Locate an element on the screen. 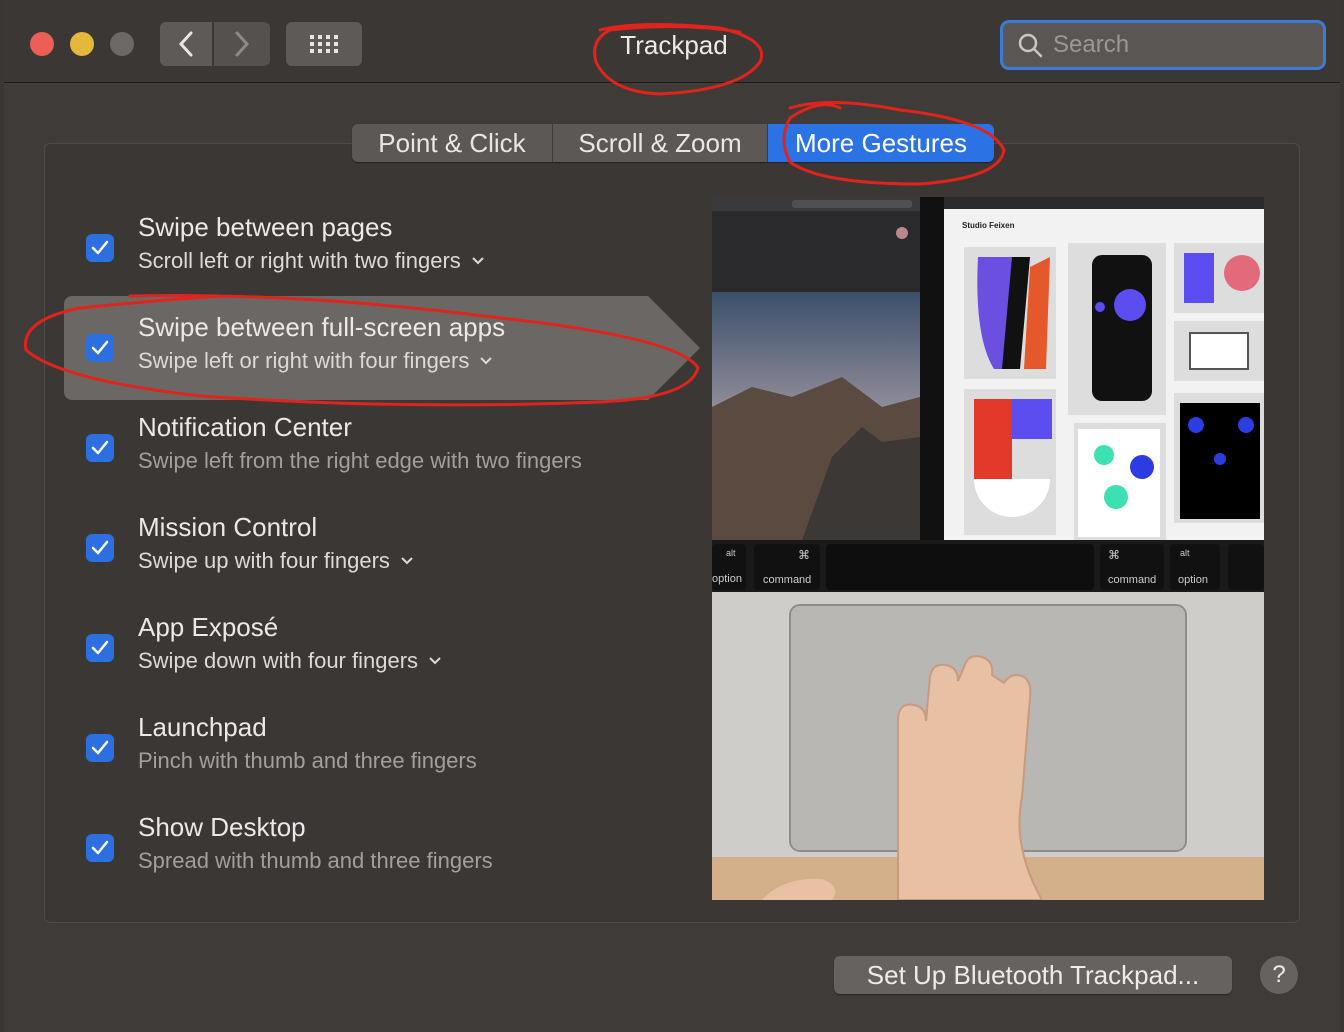  minimize-button is located at coordinates (82, 44).